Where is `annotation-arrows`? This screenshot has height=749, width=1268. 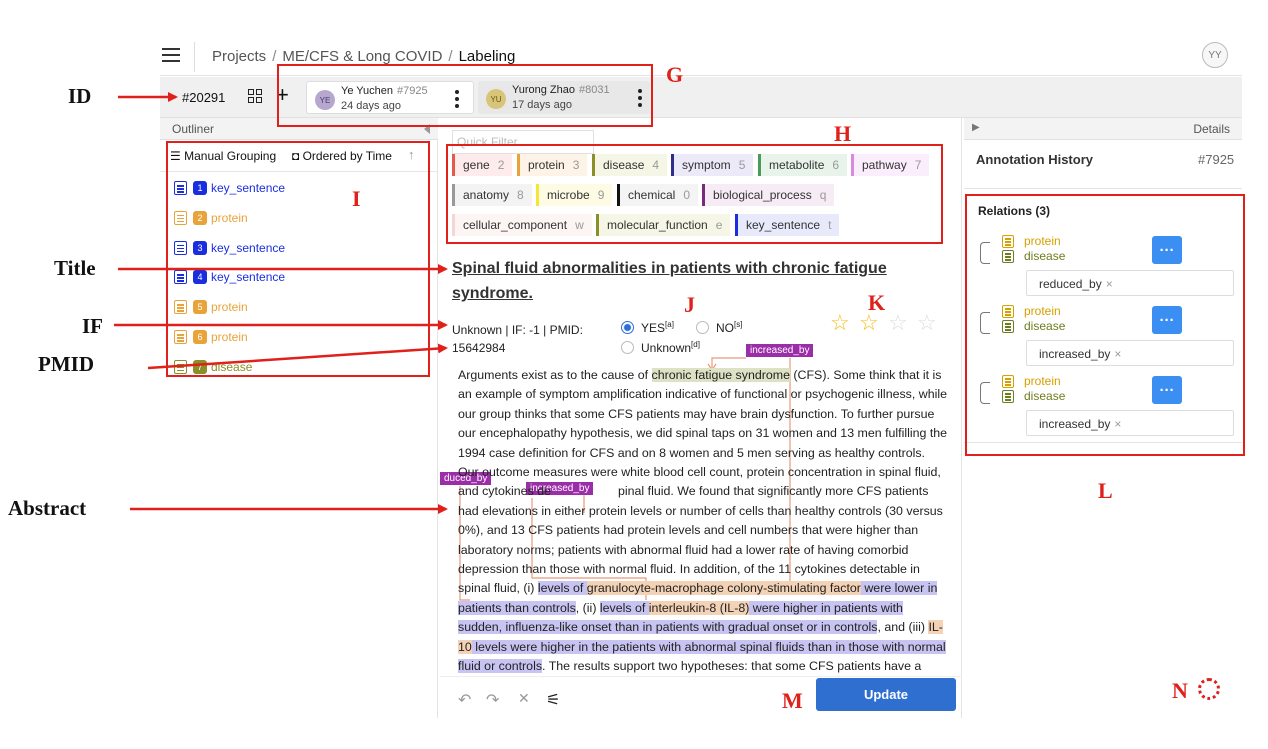
annotation-arrows is located at coordinates (281, 303).